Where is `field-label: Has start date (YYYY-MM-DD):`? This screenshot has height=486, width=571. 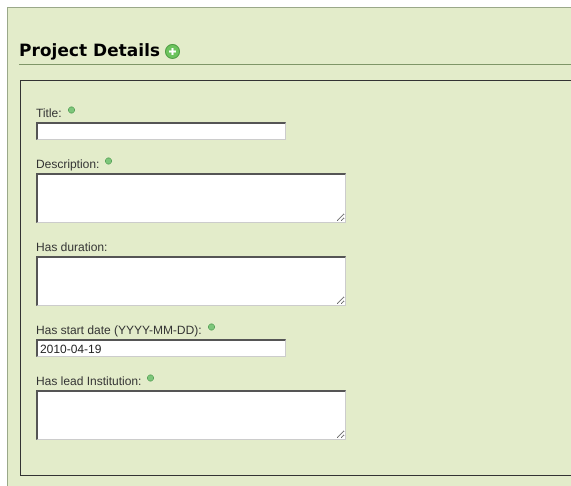
field-label: Has start date (YYYY-MM-DD): is located at coordinates (125, 330).